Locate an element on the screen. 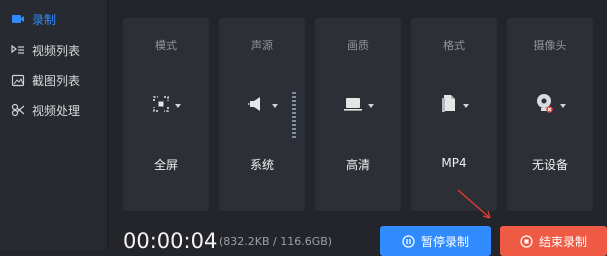 This screenshot has height=256, width=607. fullscreen-select-icon is located at coordinates (161, 106).